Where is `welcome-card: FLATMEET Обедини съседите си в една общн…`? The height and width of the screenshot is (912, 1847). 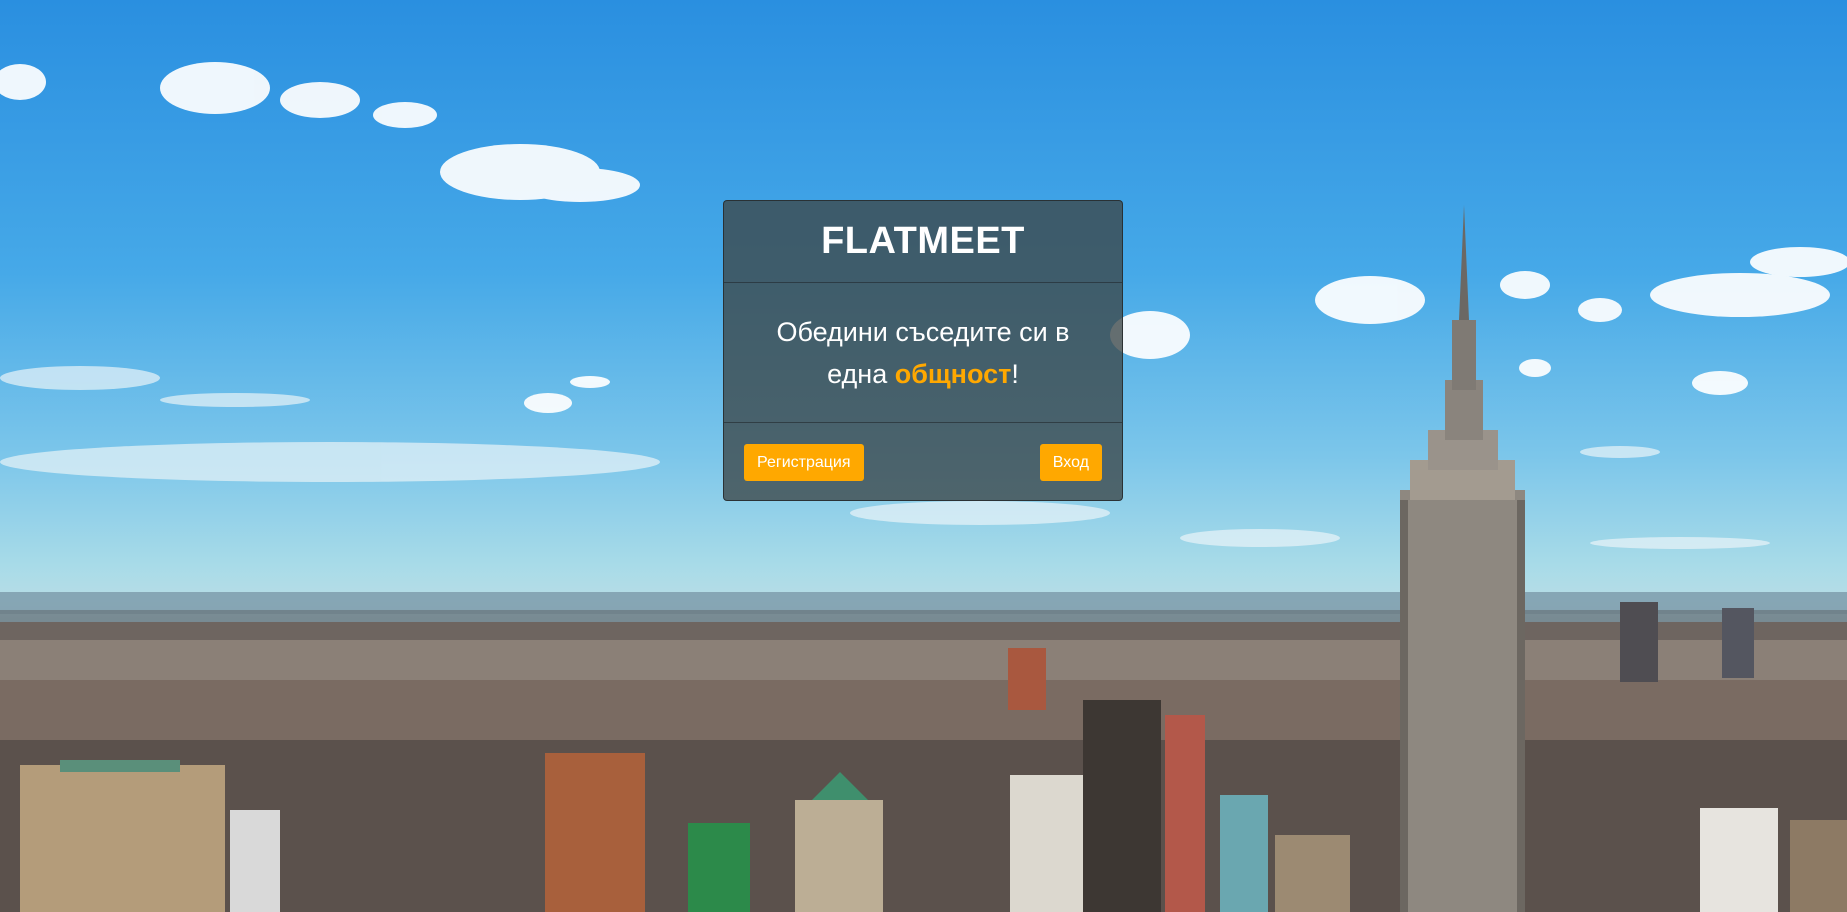
welcome-card: FLATMEET Обедини съседите си в една общн… is located at coordinates (923, 350).